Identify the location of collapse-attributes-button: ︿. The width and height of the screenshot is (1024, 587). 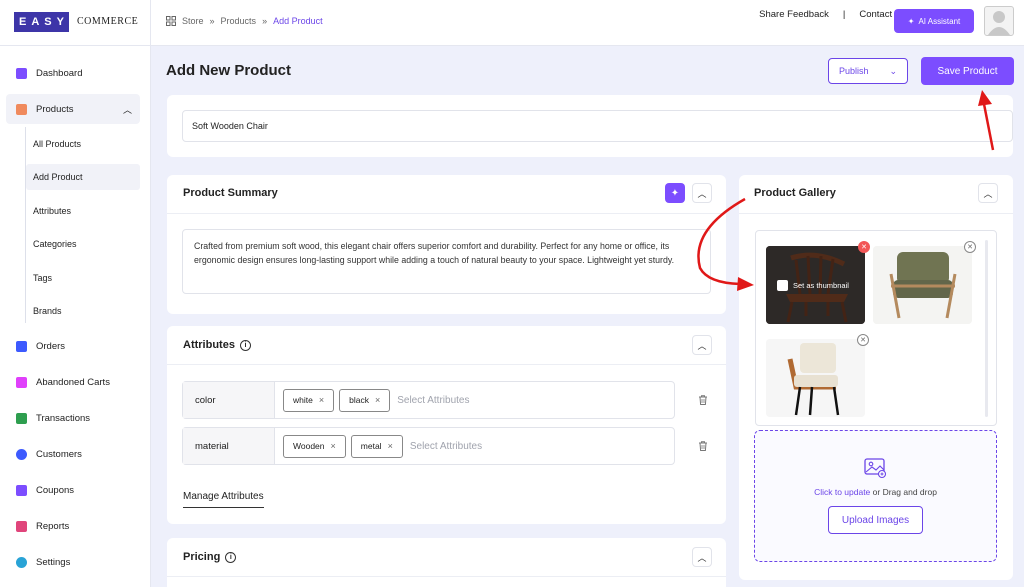
(702, 345).